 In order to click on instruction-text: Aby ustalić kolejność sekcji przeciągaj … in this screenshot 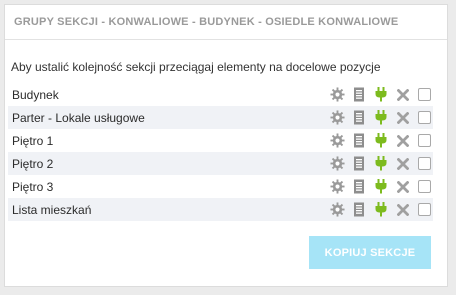, I will do `click(196, 67)`.